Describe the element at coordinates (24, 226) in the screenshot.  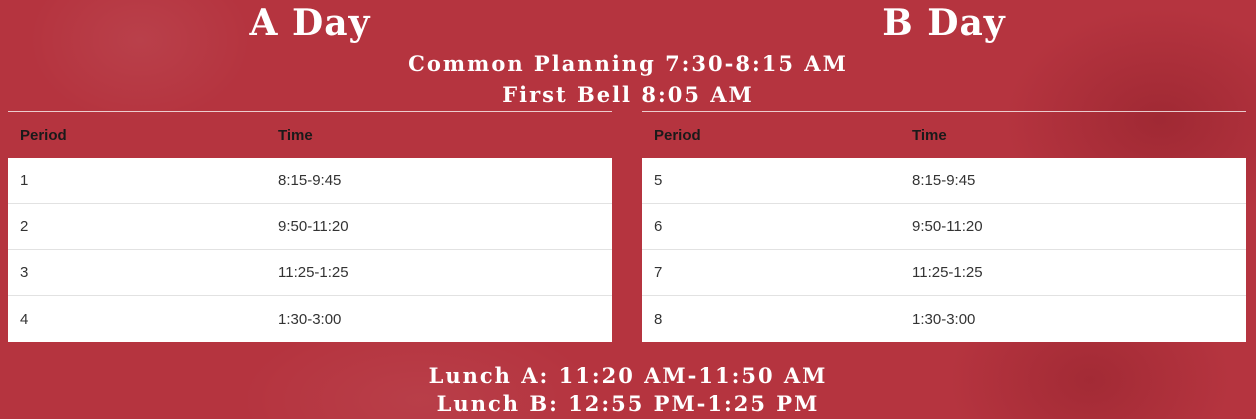
I see `period-cell: 2` at that location.